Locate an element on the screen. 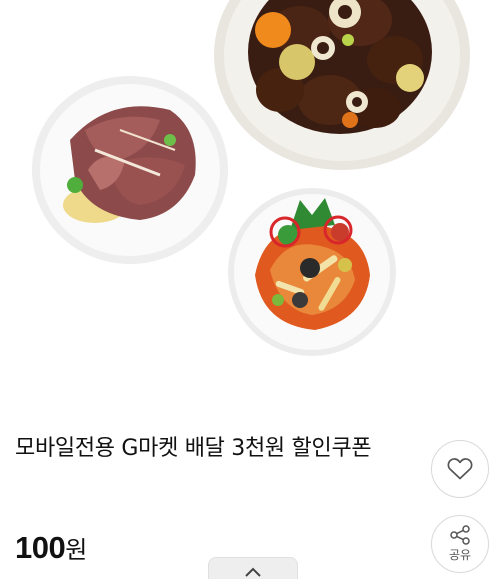  like-button is located at coordinates (460, 469).